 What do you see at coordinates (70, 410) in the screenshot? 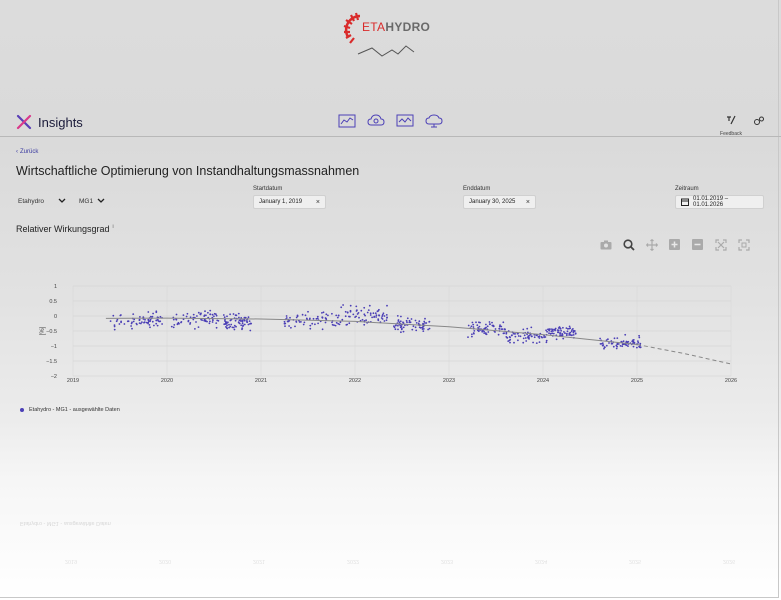
I see `chart-legend: Etahydro - MG1 - ausgewählte Daten` at bounding box center [70, 410].